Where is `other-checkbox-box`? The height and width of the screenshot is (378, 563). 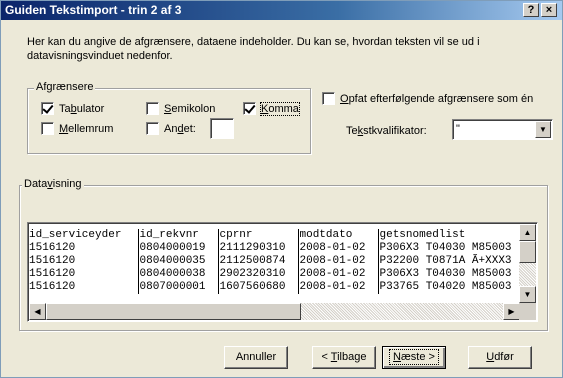 other-checkbox-box is located at coordinates (152, 128).